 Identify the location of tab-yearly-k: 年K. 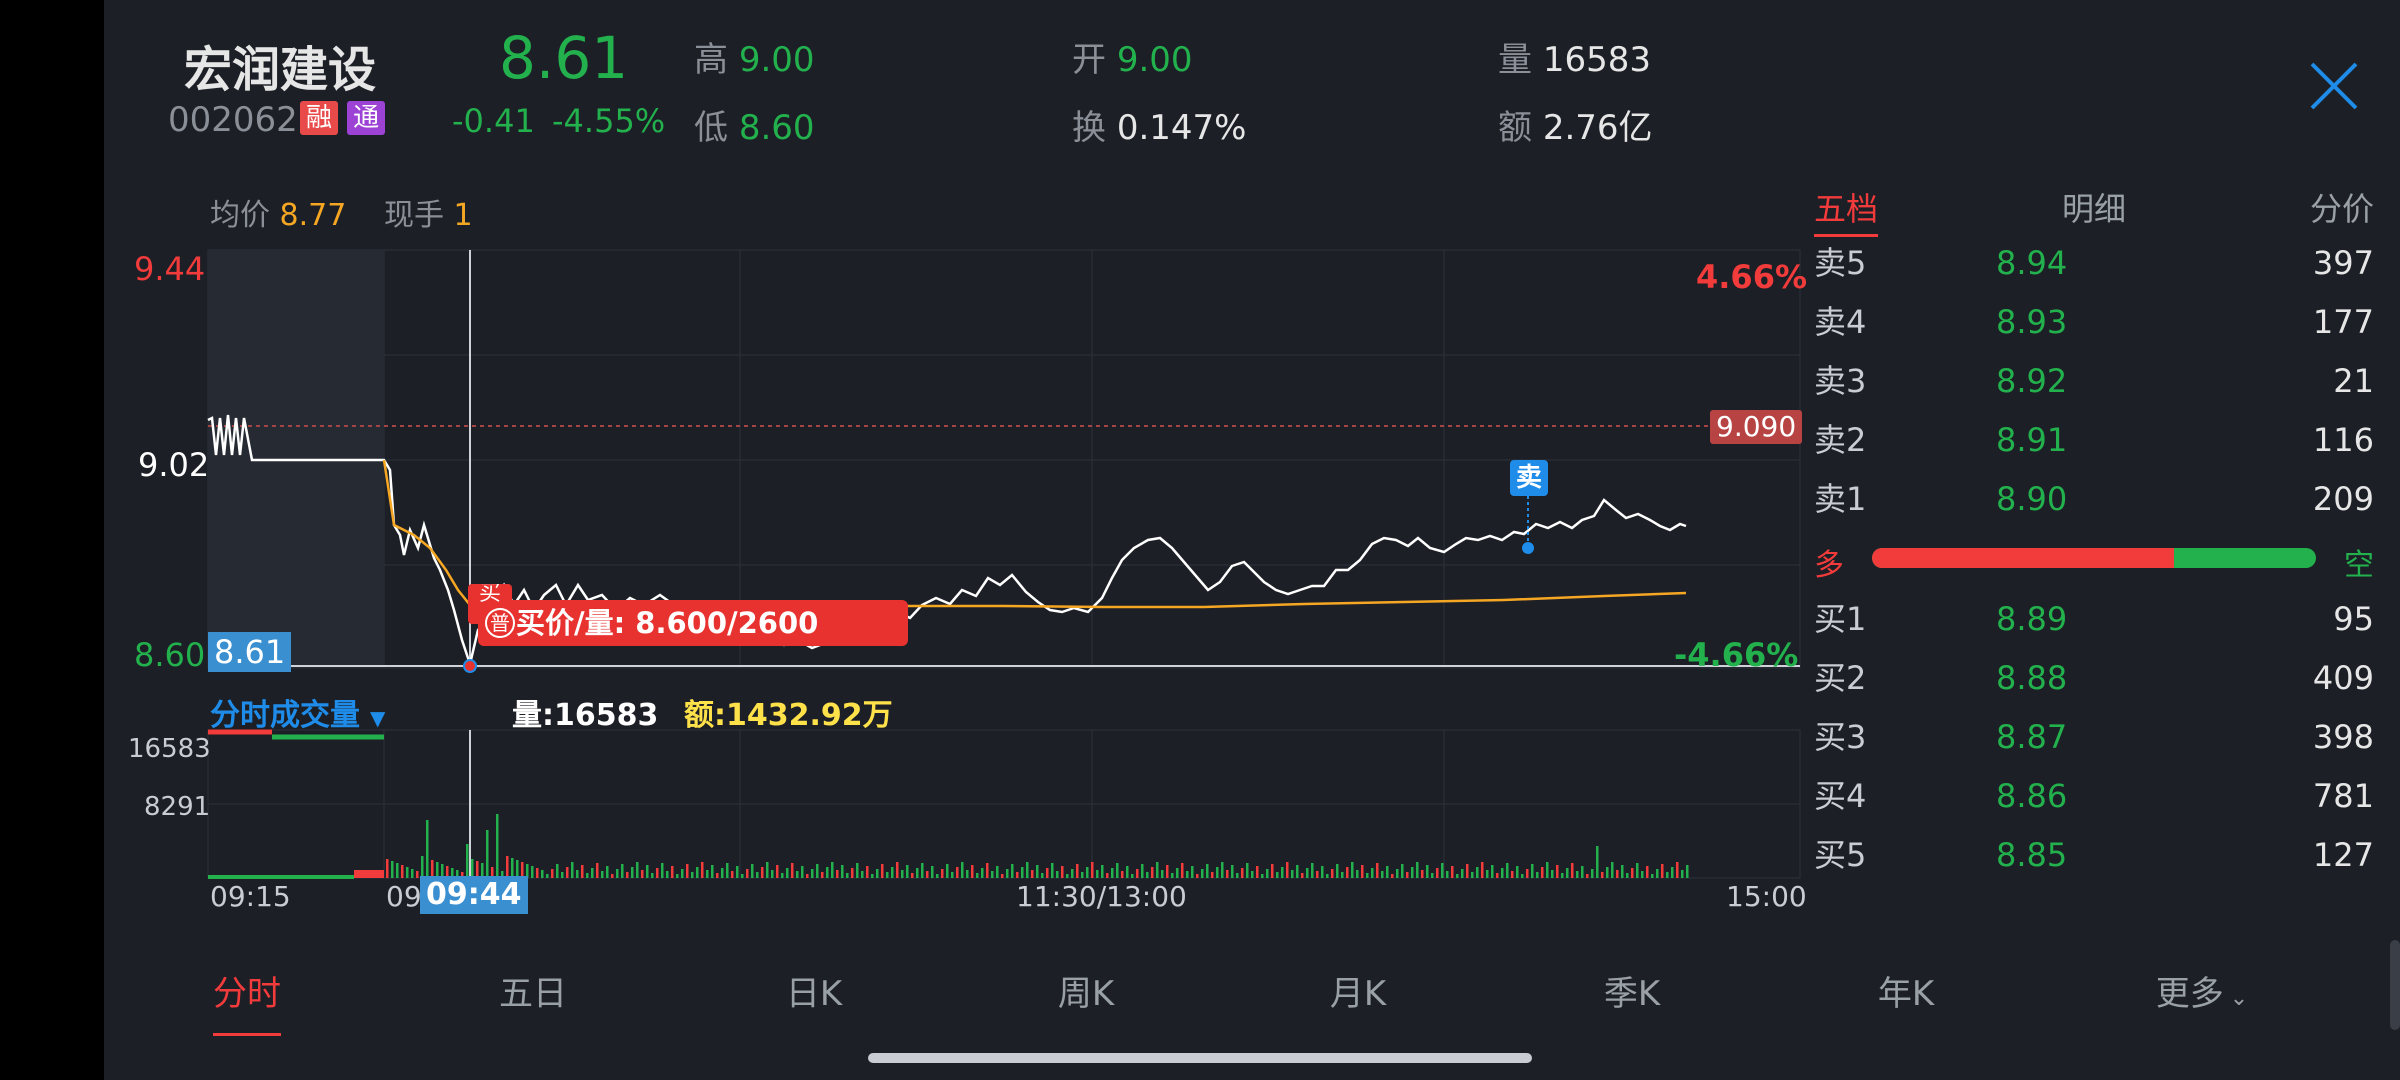
(1906, 990).